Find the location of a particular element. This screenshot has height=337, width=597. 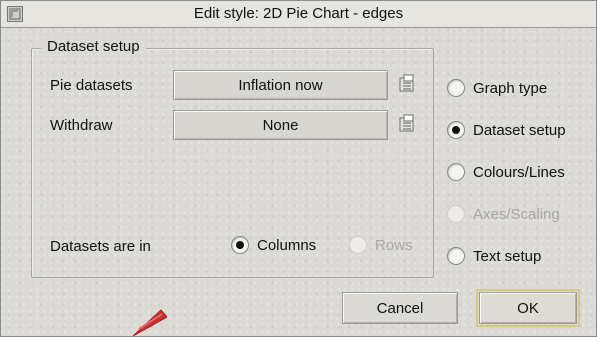

section-text-setup: Text setup is located at coordinates (494, 256).